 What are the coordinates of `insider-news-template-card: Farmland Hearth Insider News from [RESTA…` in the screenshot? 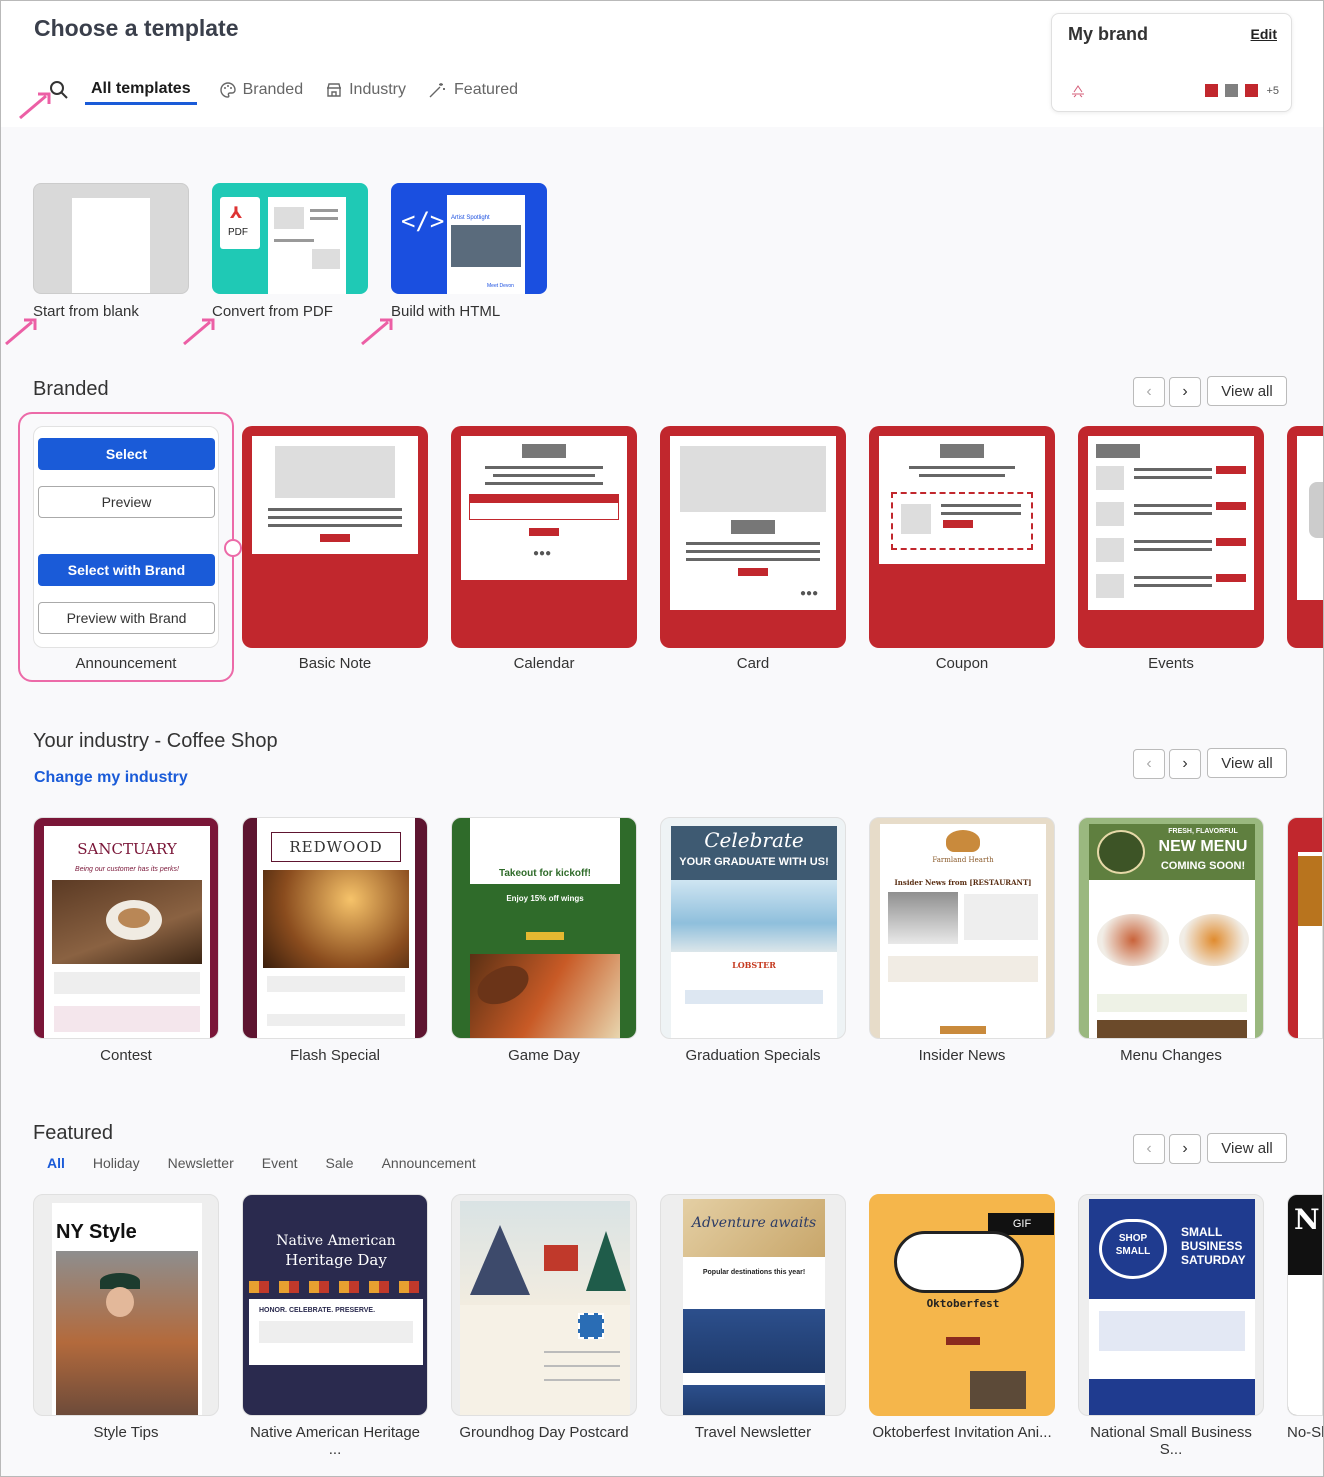 It's located at (962, 928).